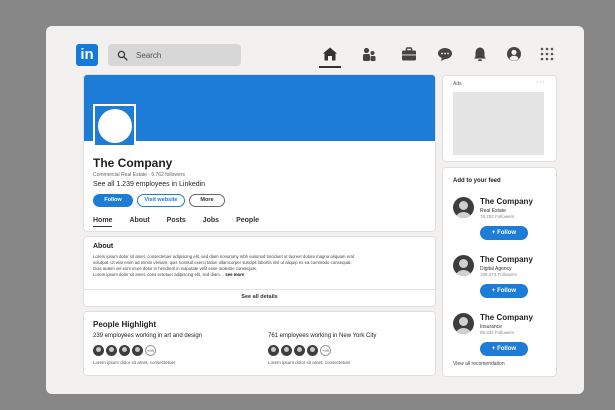 This screenshot has width=615, height=410. What do you see at coordinates (161, 200) in the screenshot?
I see `visit-website-button: Visit website` at bounding box center [161, 200].